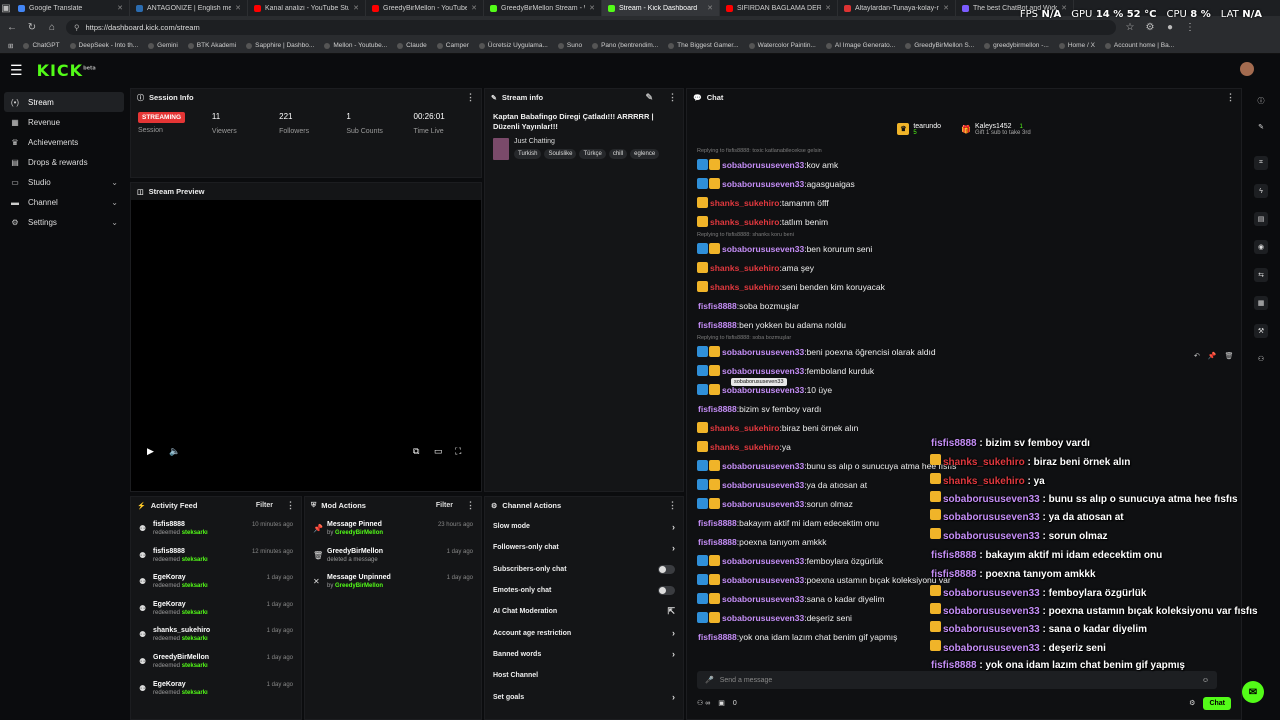 Image resolution: width=1280 pixels, height=720 pixels. I want to click on emoji-icon: ☺, so click(1205, 680).